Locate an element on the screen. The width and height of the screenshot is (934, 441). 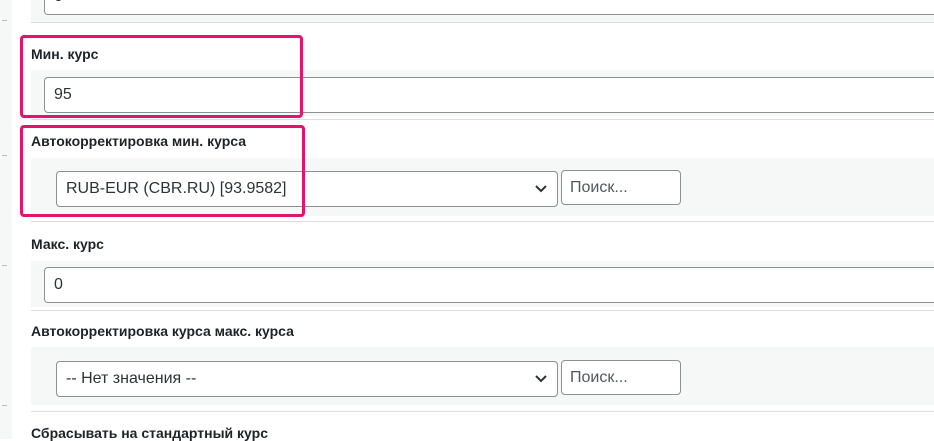
top-value-input: 0 is located at coordinates (489, 7).